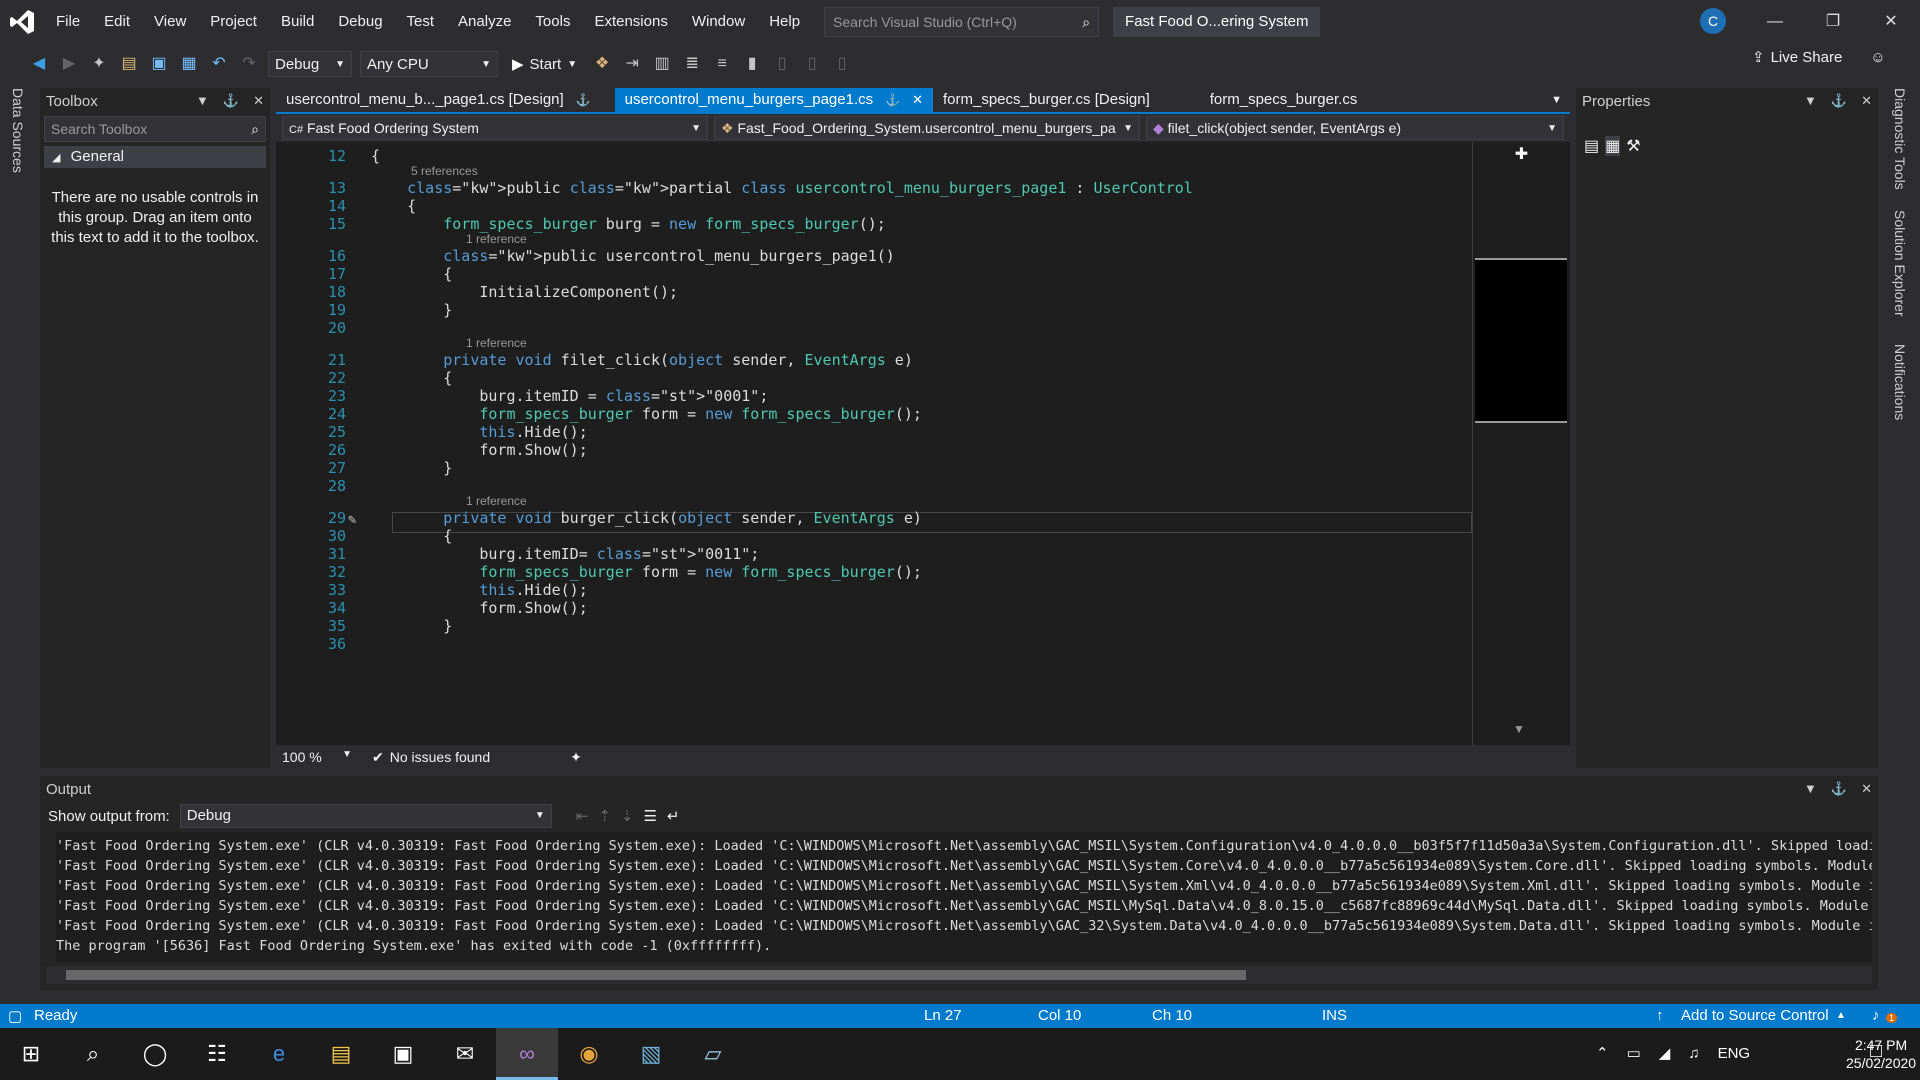 Image resolution: width=1920 pixels, height=1080 pixels. What do you see at coordinates (444, 171) in the screenshot?
I see `codelens-references: 5 references` at bounding box center [444, 171].